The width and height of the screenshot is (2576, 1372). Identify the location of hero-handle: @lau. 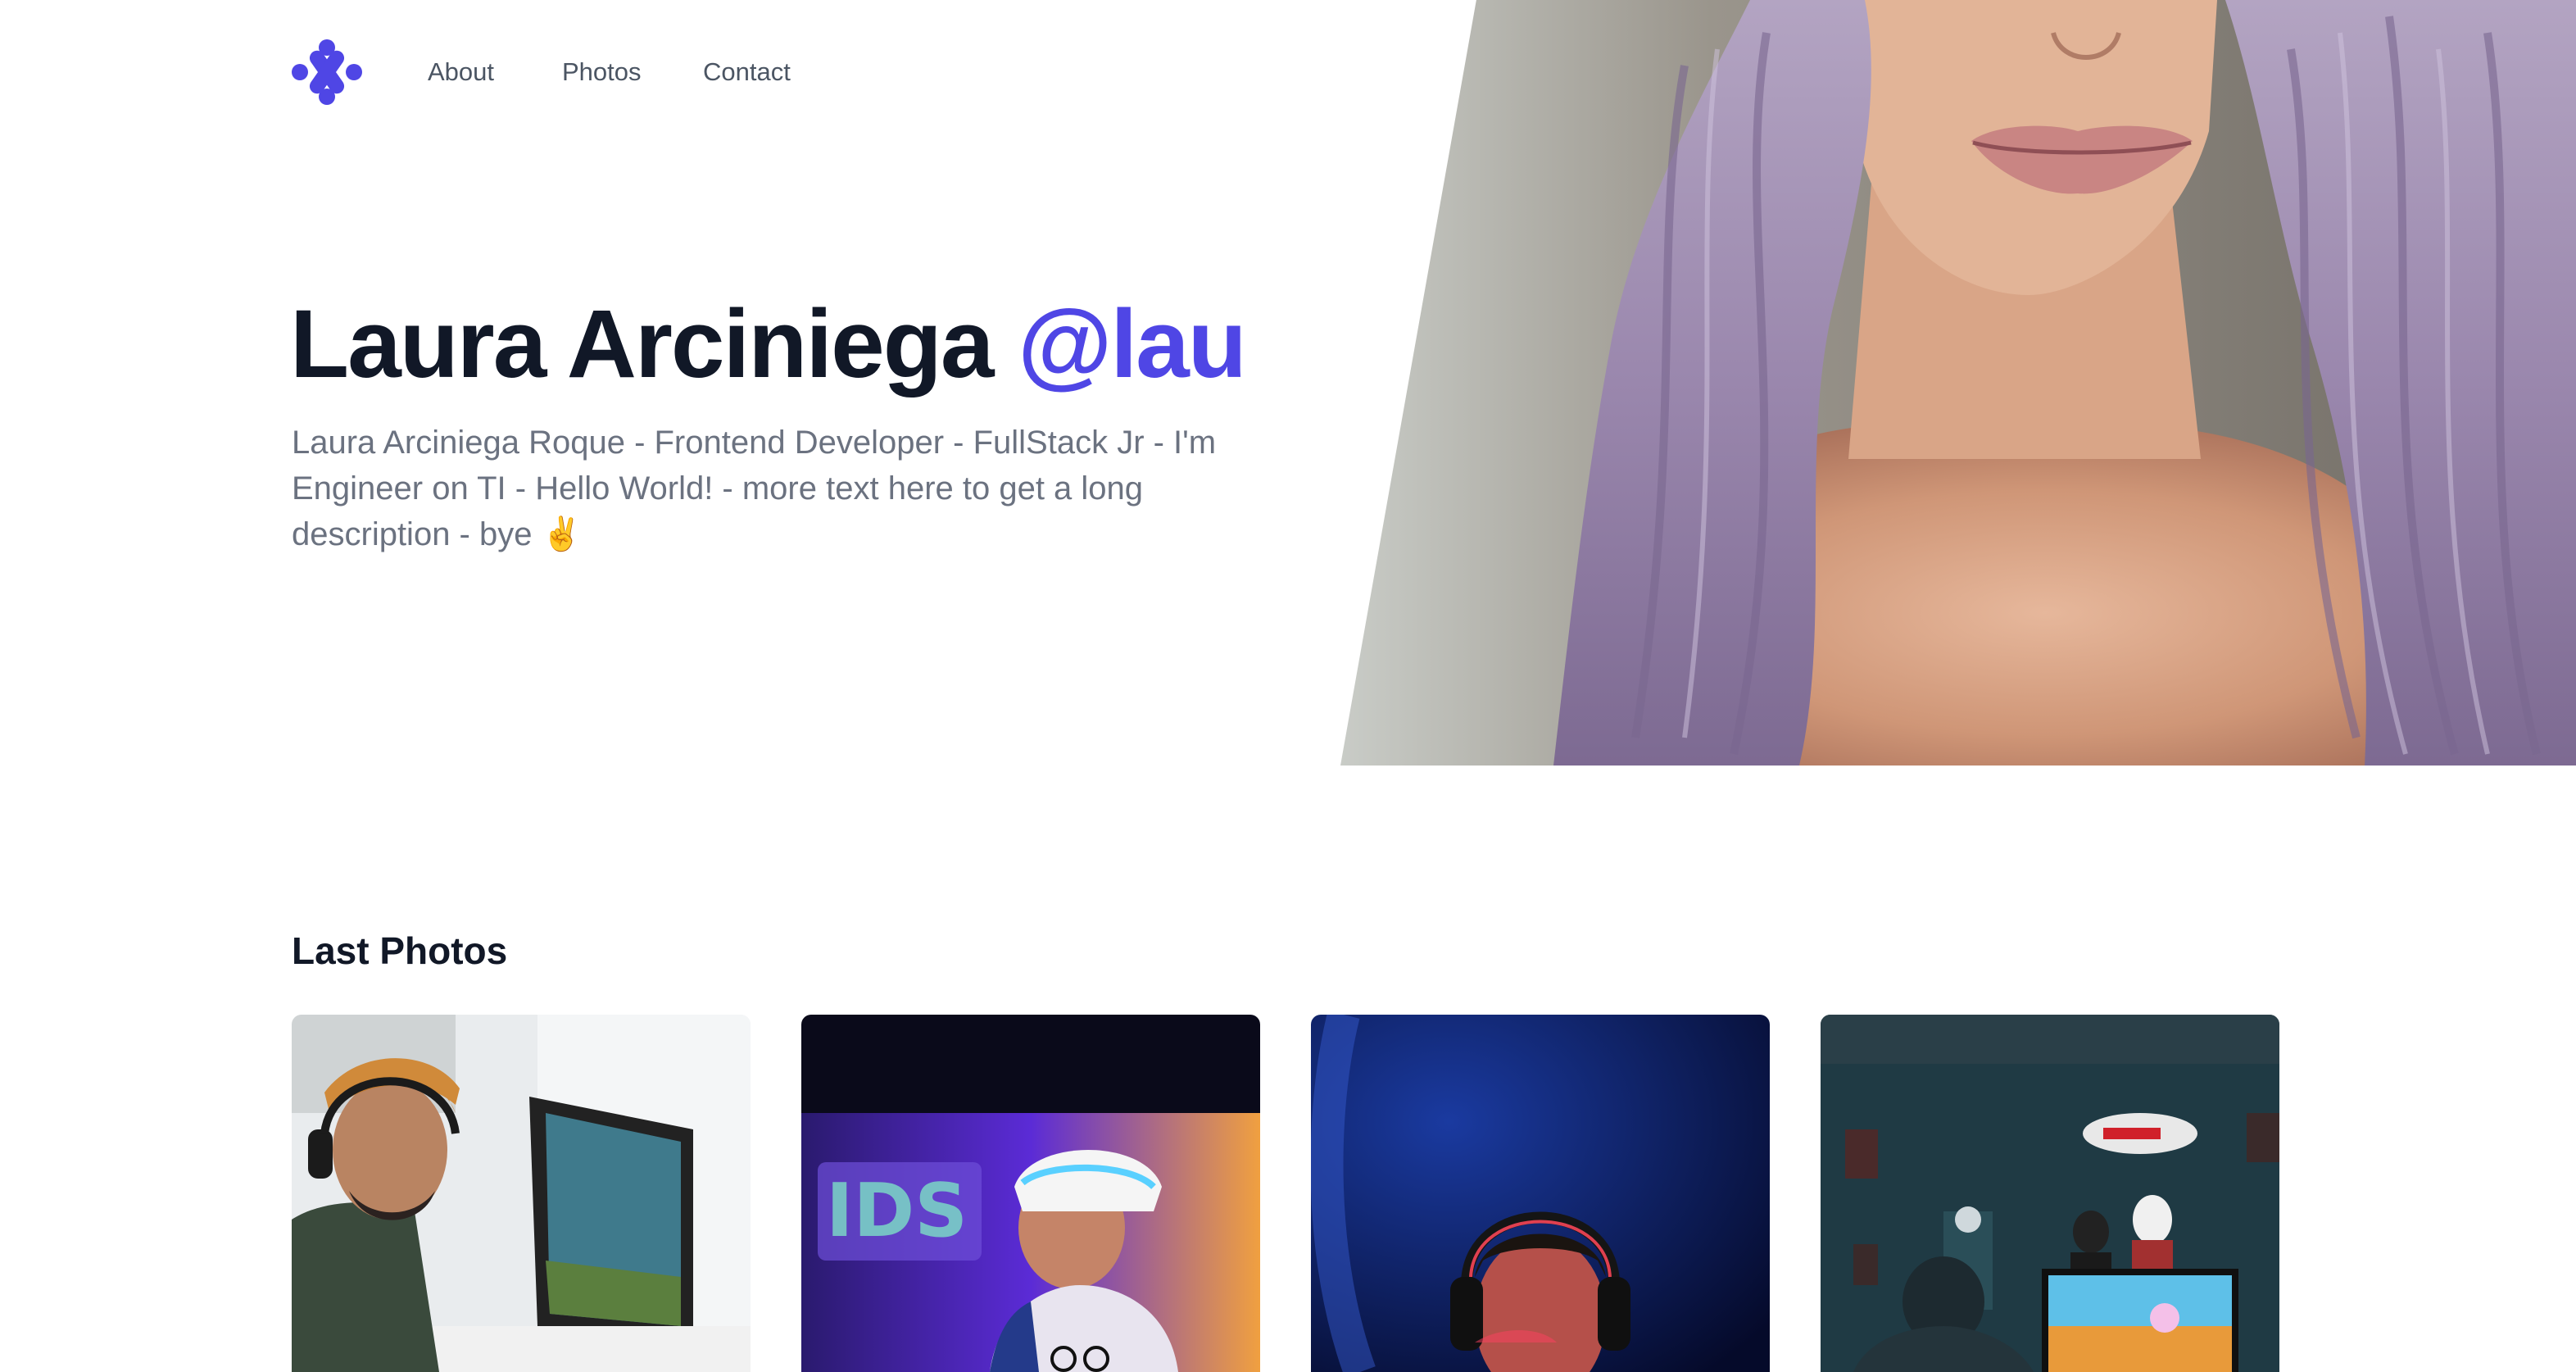
(1132, 344).